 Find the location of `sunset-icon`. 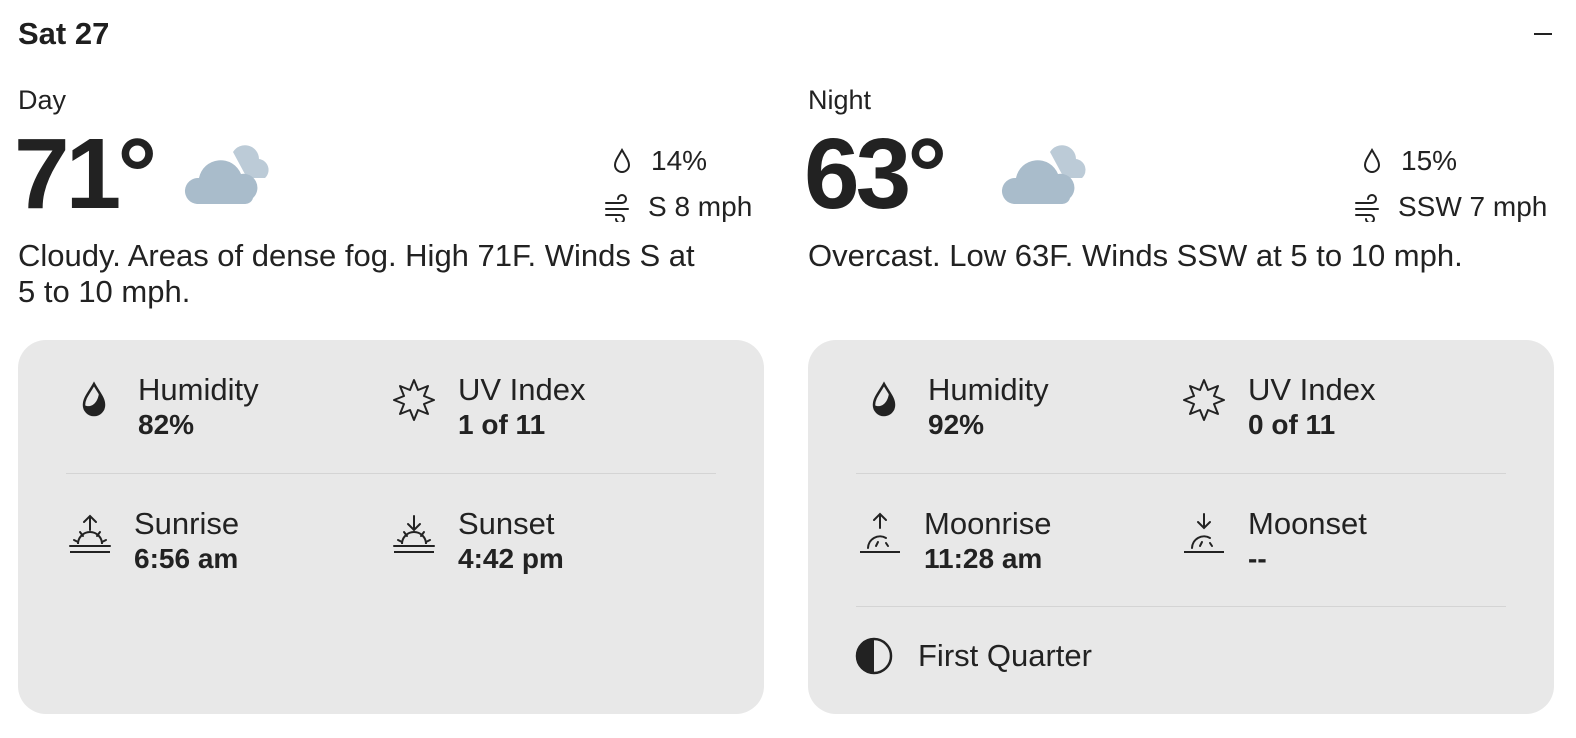

sunset-icon is located at coordinates (414, 534).